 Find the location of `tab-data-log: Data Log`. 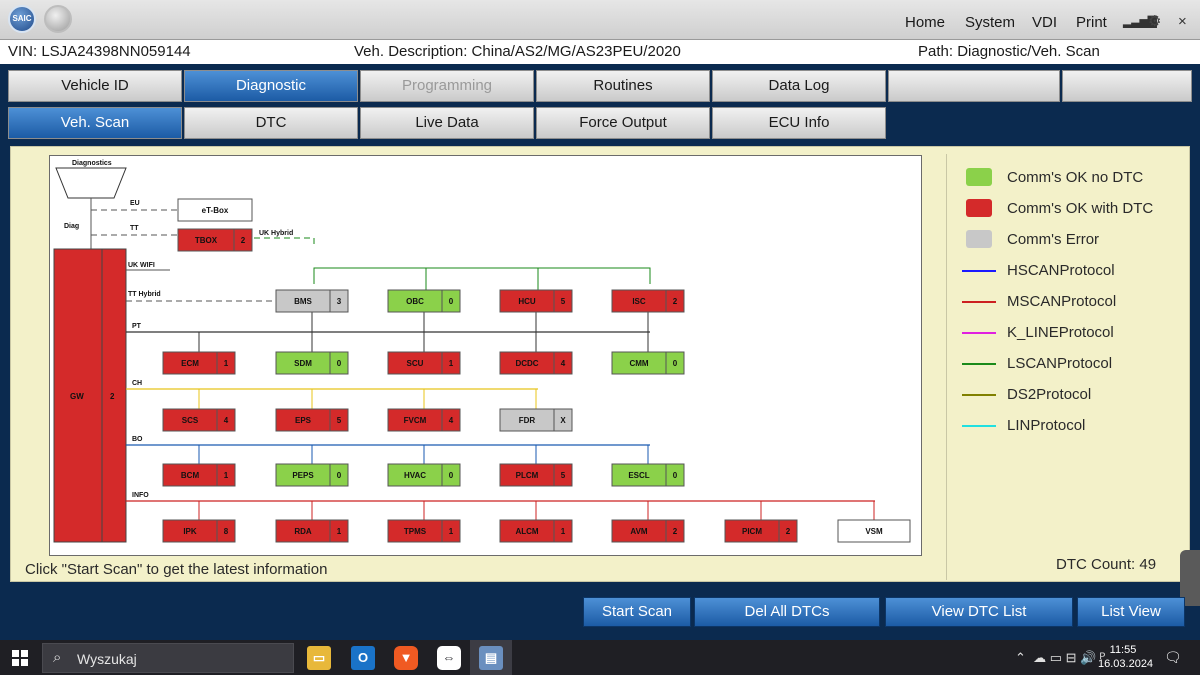

tab-data-log: Data Log is located at coordinates (799, 86).